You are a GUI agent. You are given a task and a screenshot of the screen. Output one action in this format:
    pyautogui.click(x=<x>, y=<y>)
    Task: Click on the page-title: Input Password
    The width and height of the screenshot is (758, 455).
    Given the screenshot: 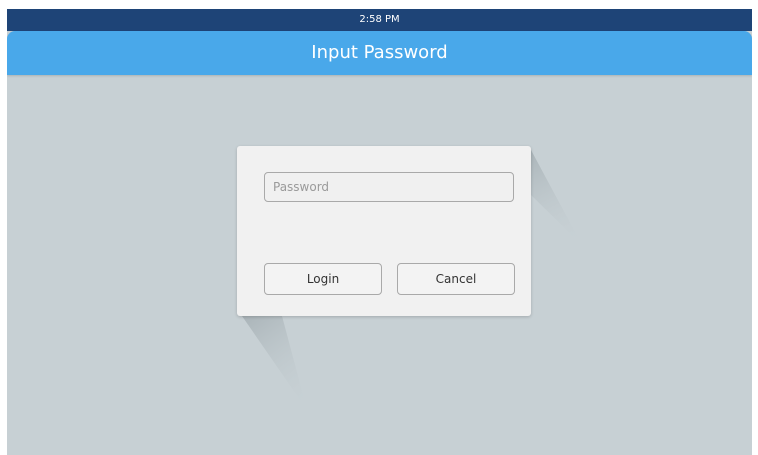 What is the action you would take?
    pyautogui.click(x=379, y=52)
    